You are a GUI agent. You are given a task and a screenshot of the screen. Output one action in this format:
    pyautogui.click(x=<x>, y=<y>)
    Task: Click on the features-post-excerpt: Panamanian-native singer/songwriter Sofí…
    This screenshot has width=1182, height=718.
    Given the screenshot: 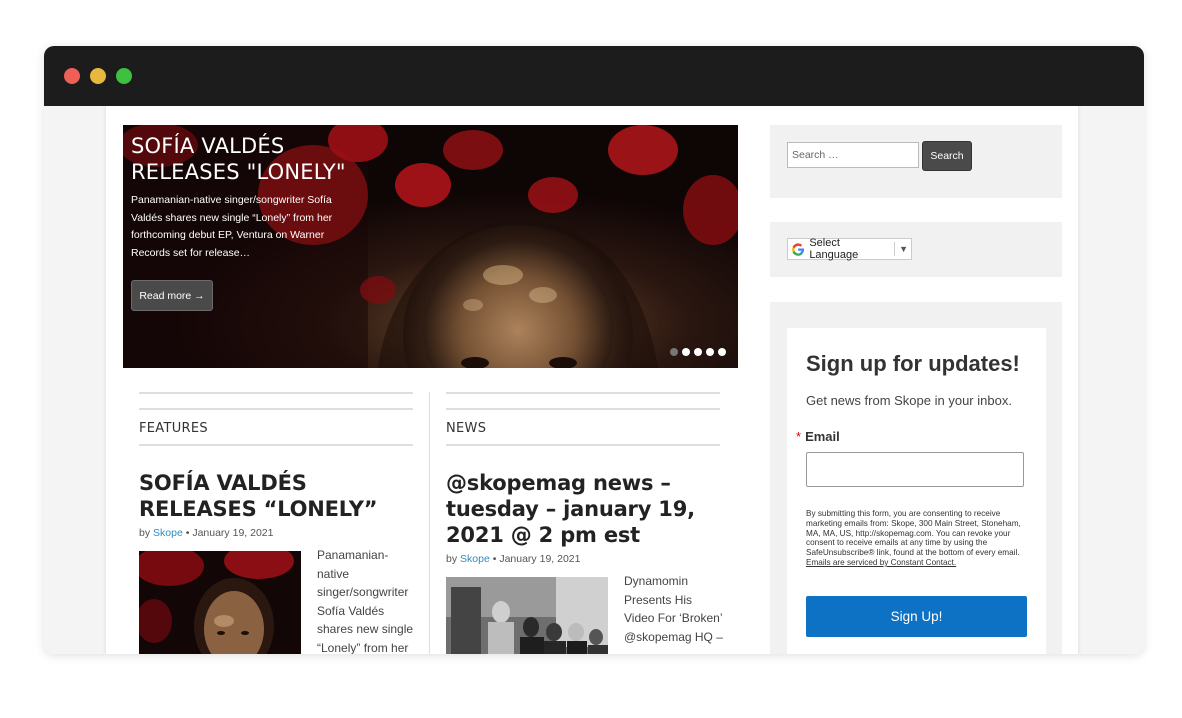 What is the action you would take?
    pyautogui.click(x=365, y=601)
    